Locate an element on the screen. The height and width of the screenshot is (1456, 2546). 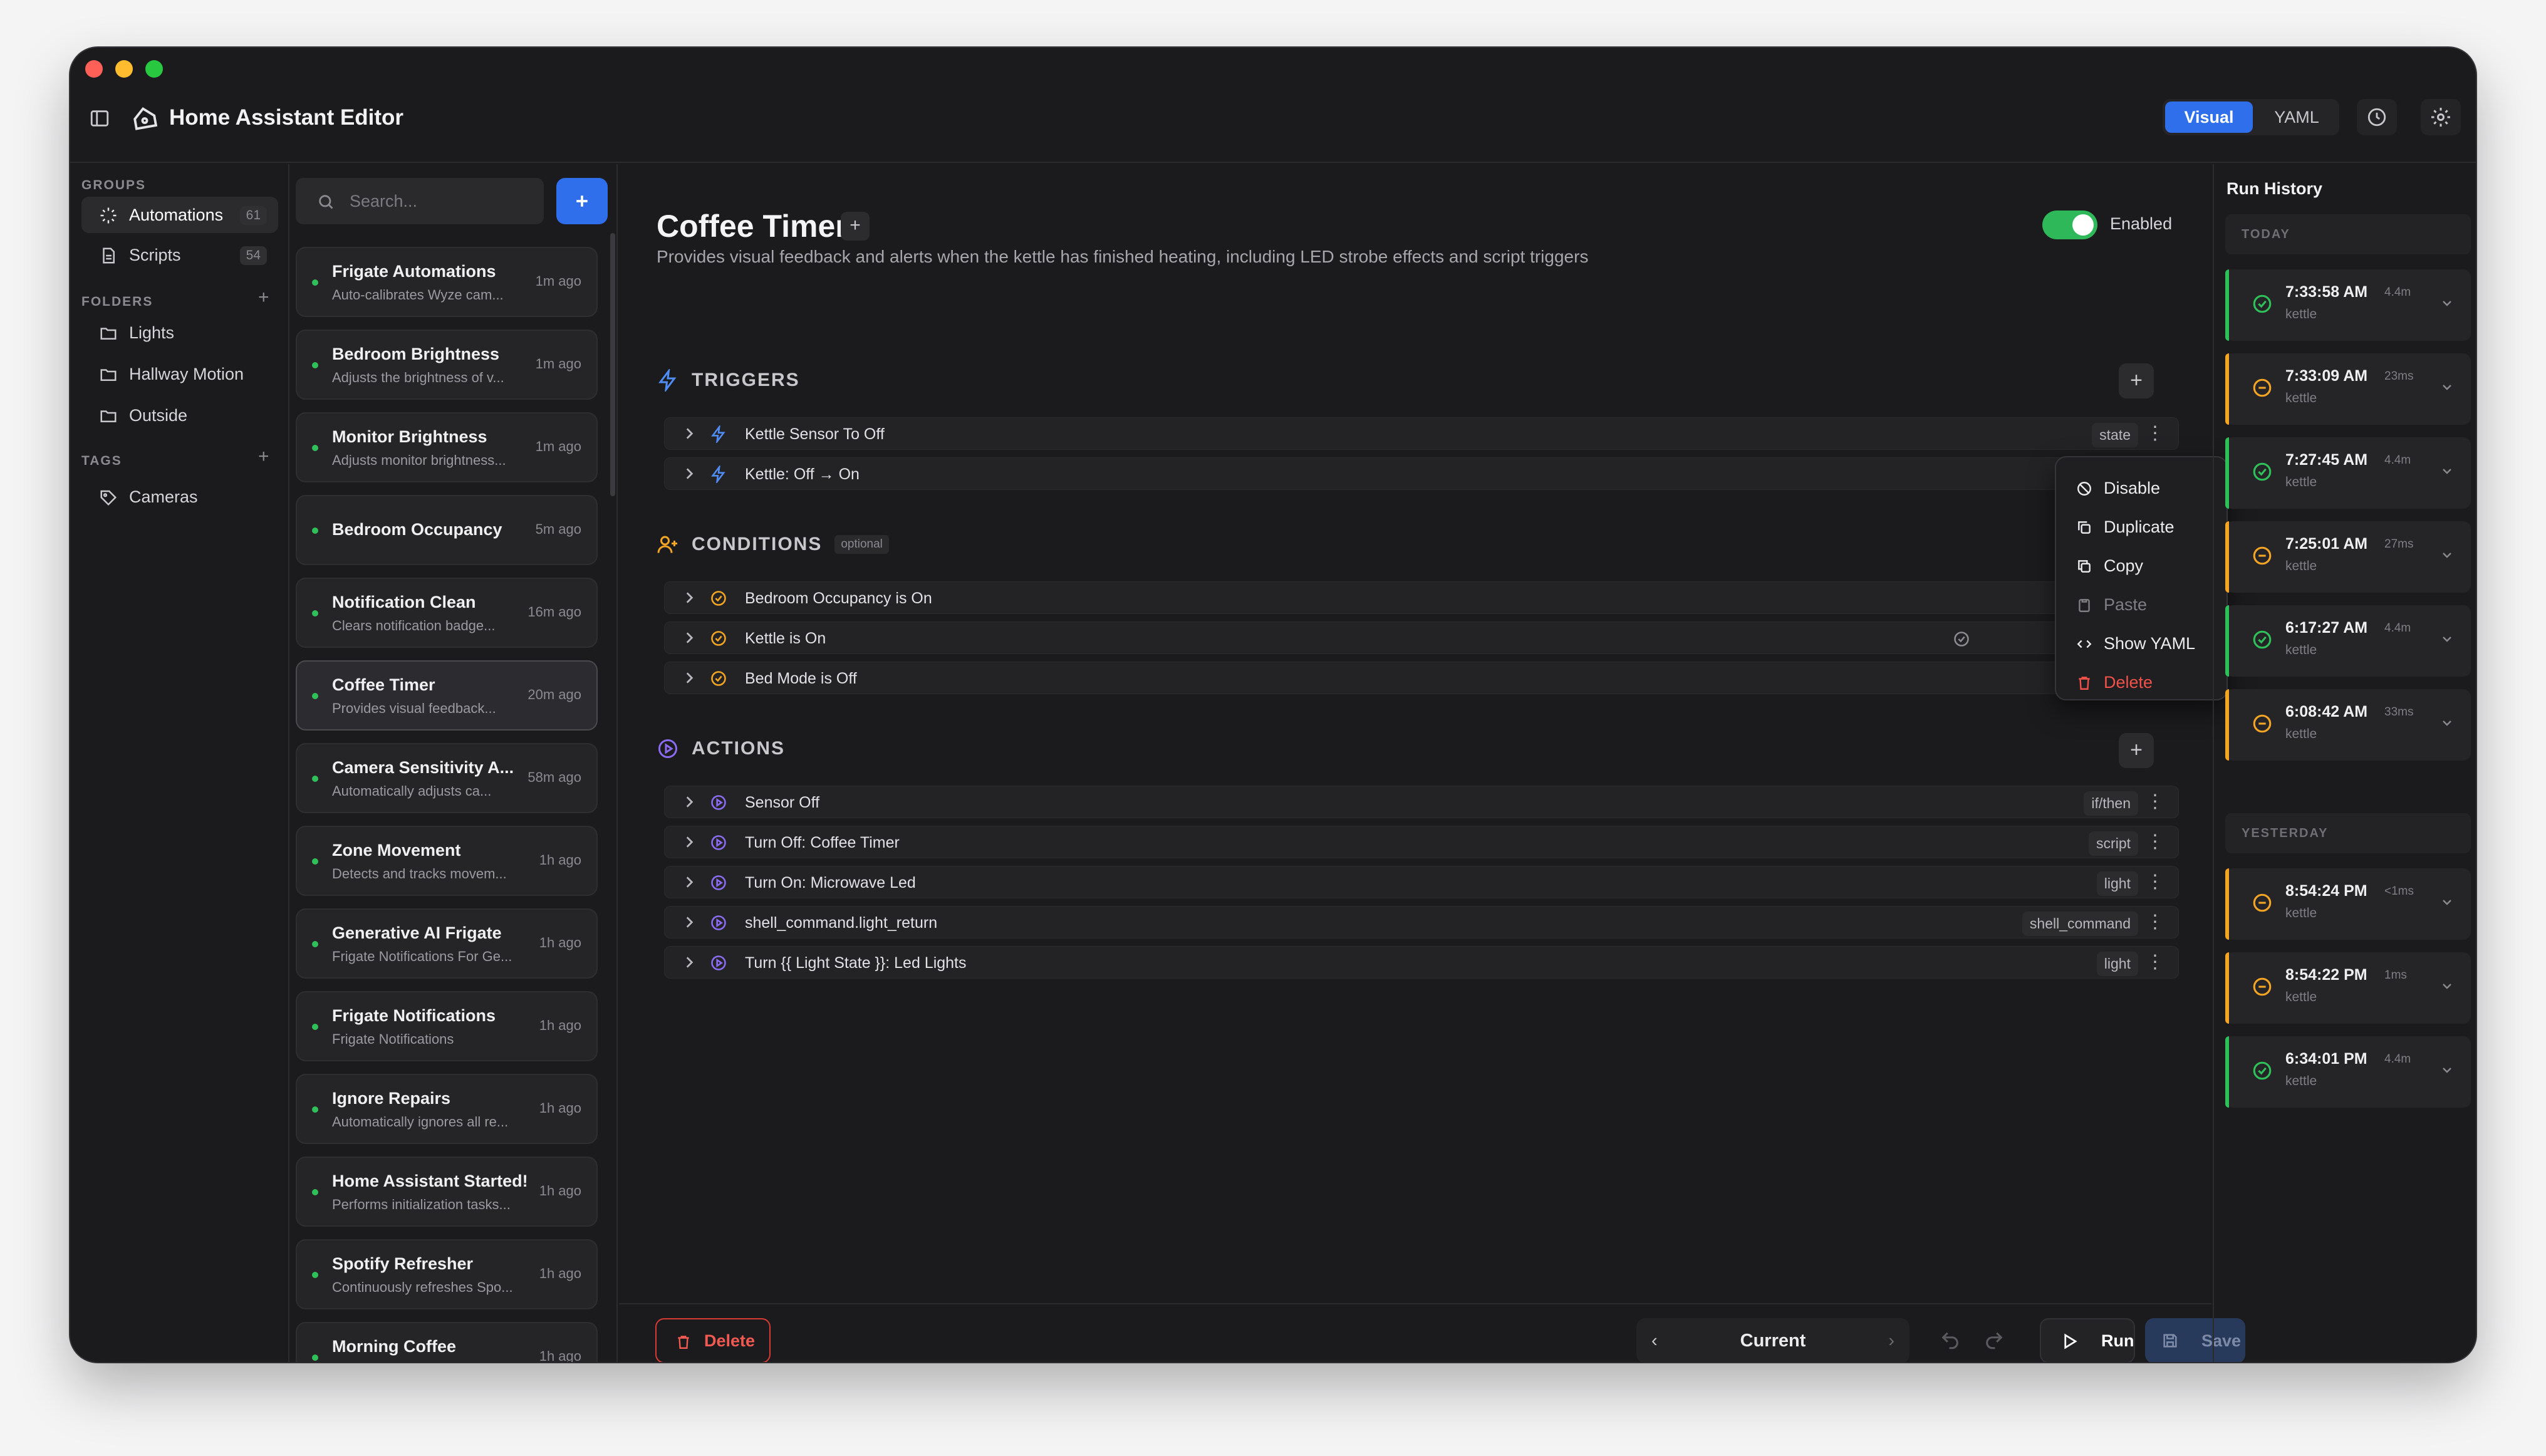
add-tag-button: + is located at coordinates (263, 457).